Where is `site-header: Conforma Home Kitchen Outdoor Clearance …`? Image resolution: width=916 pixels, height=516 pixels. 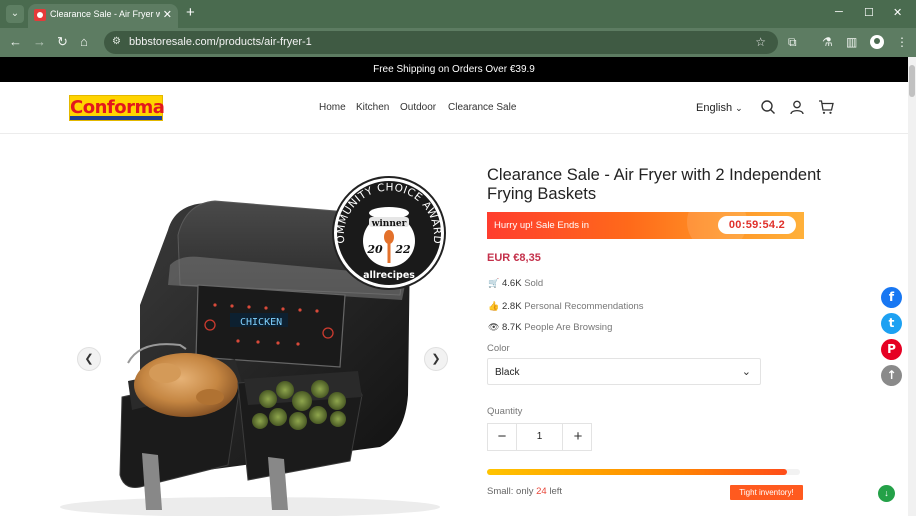
site-header: Conforma Home Kitchen Outdoor Clearance … is located at coordinates (454, 108).